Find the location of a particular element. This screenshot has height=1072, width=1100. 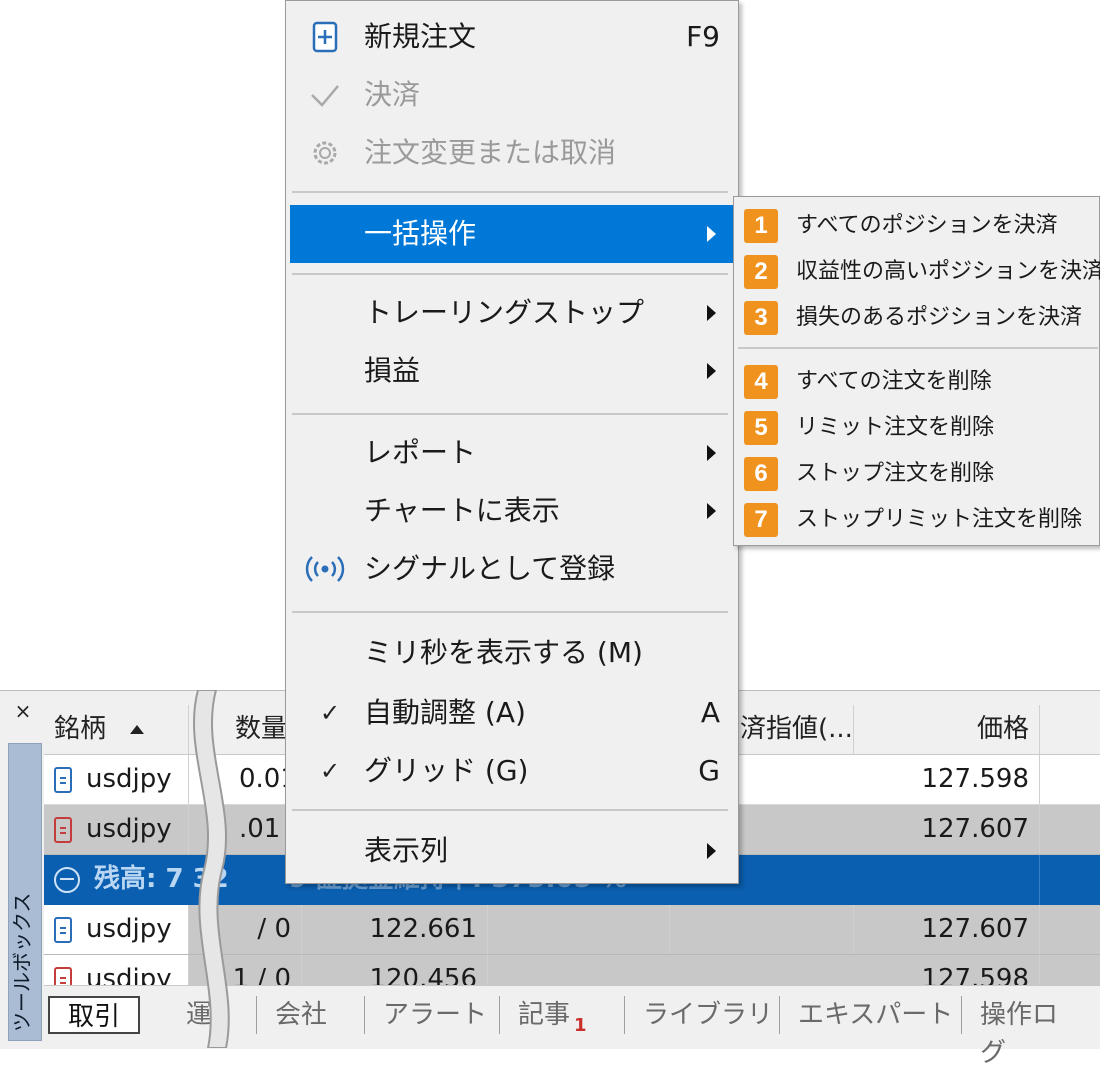

submenu-item-label: ストップリミット注文を削除 is located at coordinates (939, 519).